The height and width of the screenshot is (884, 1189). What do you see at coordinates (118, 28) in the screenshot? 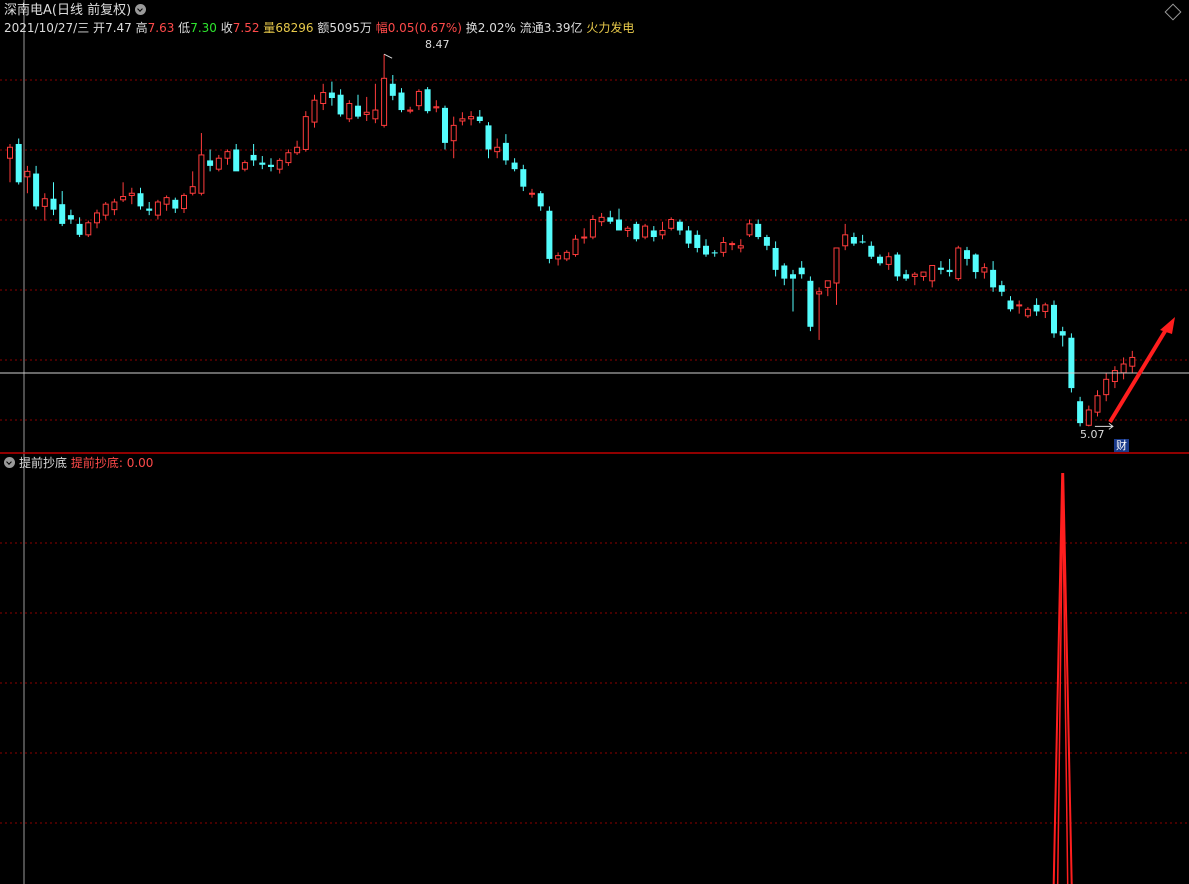
I see `open-value: 7.47` at bounding box center [118, 28].